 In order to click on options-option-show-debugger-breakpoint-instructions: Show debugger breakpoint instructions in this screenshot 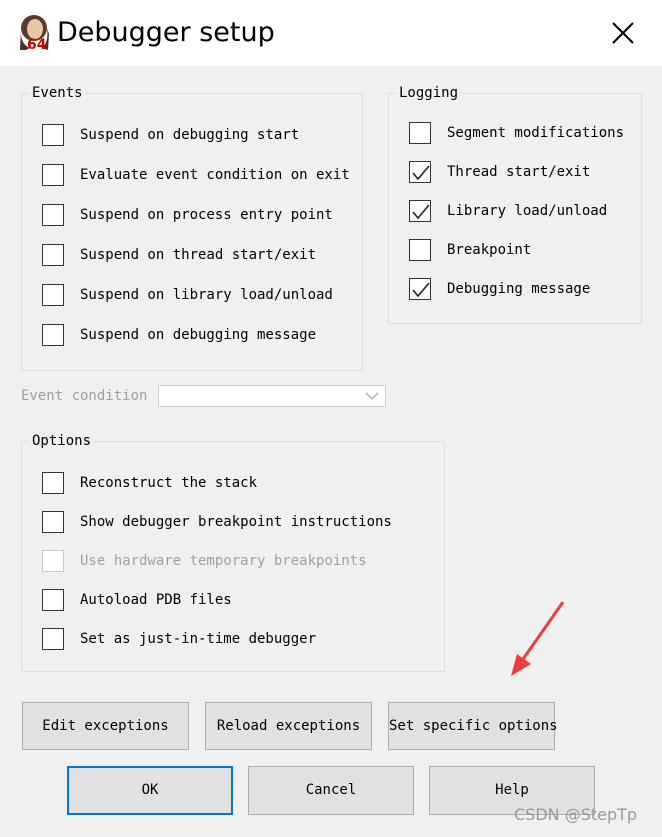, I will do `click(232, 524)`.